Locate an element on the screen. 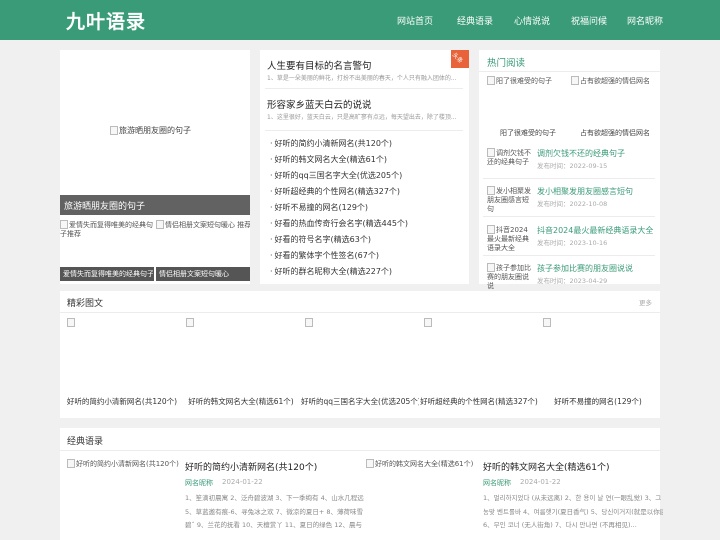 The image size is (720, 540). classic-title: 经典语录 is located at coordinates (85, 442).